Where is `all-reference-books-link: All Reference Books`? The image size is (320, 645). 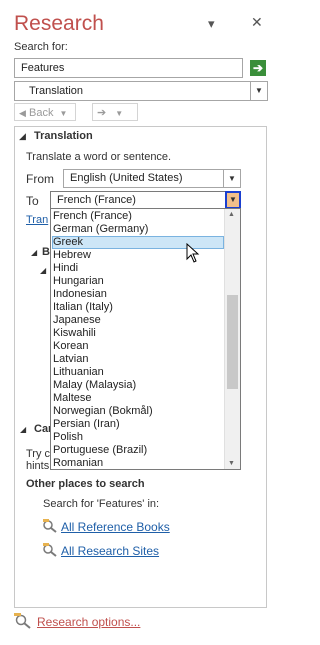 all-reference-books-link: All Reference Books is located at coordinates (115, 527).